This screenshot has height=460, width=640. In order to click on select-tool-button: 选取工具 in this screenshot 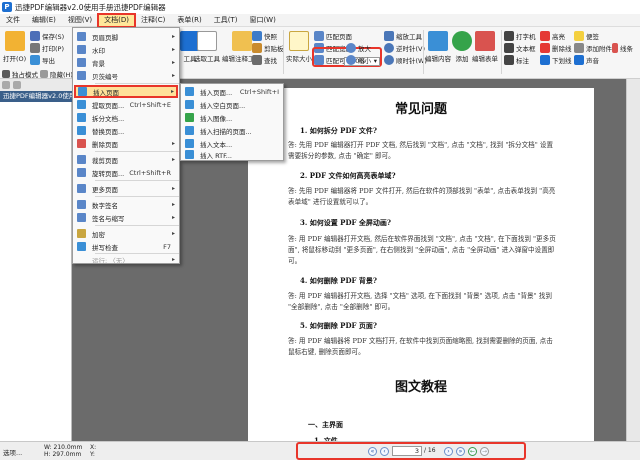, I will do `click(207, 47)`.